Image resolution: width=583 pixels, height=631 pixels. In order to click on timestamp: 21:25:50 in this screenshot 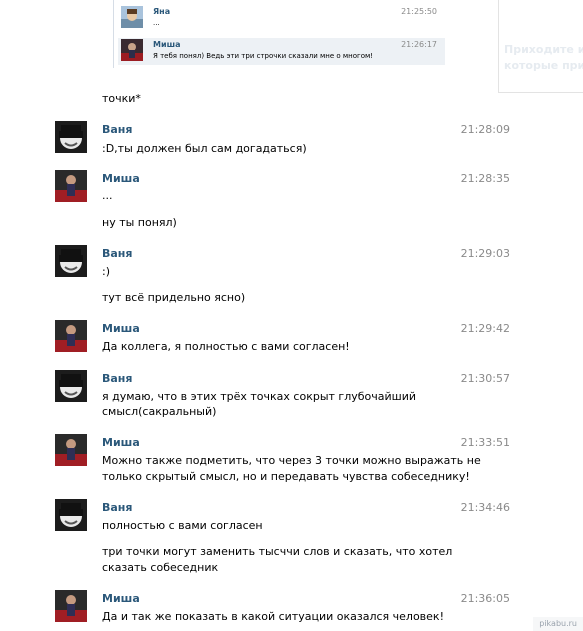, I will do `click(419, 11)`.